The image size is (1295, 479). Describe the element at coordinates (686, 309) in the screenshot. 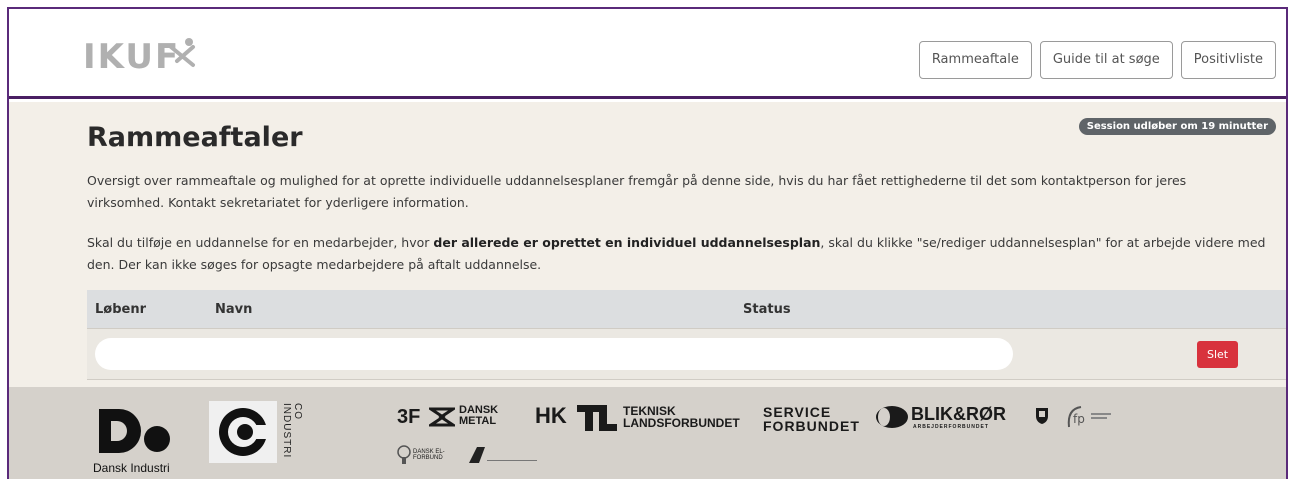

I see `table-header: Løbenr Navn Status` at that location.